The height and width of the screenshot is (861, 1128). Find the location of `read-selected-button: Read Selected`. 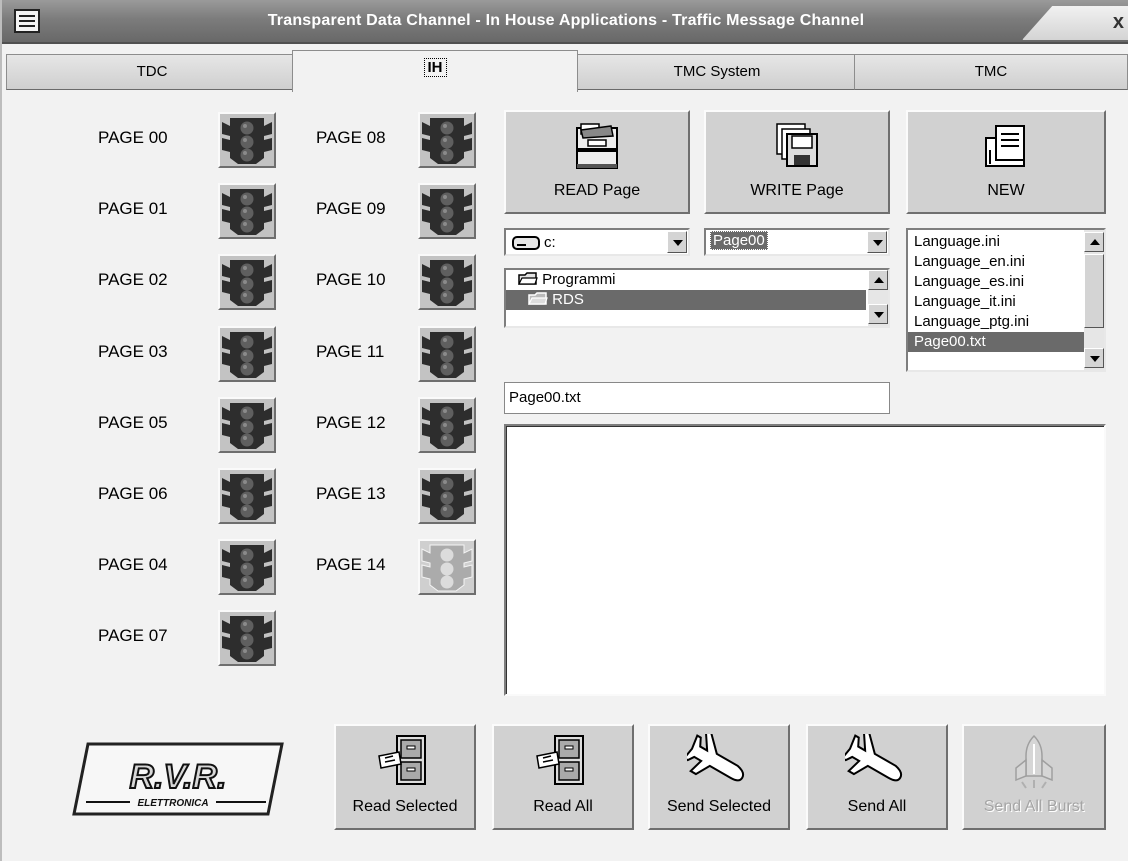

read-selected-button: Read Selected is located at coordinates (405, 777).